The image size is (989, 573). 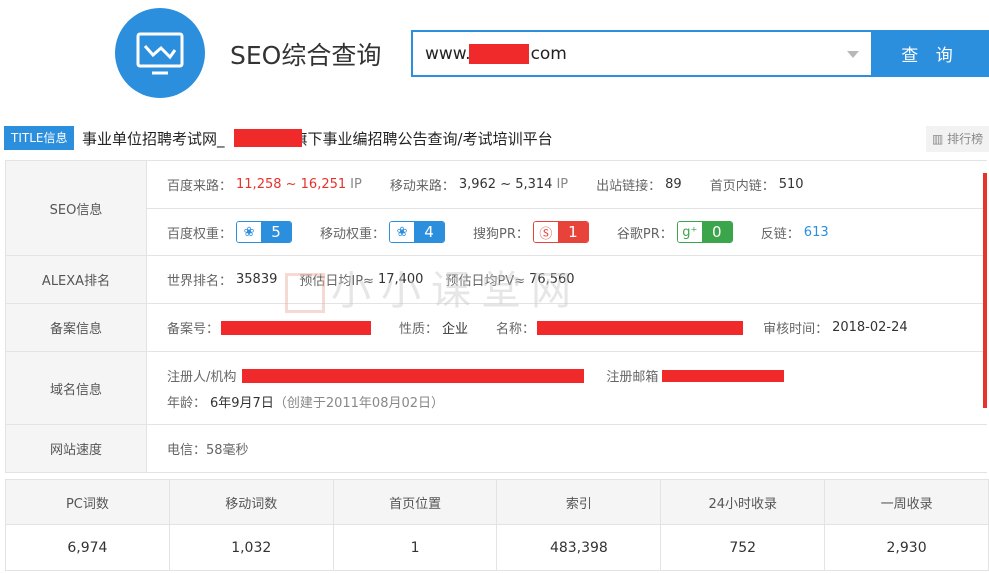 What do you see at coordinates (76, 448) in the screenshot?
I see `row-label: 网站速度` at bounding box center [76, 448].